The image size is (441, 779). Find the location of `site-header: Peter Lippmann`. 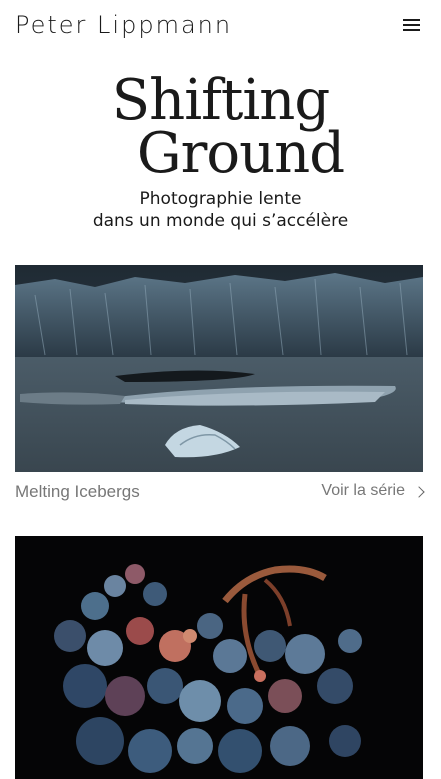

site-header: Peter Lippmann is located at coordinates (220, 28).